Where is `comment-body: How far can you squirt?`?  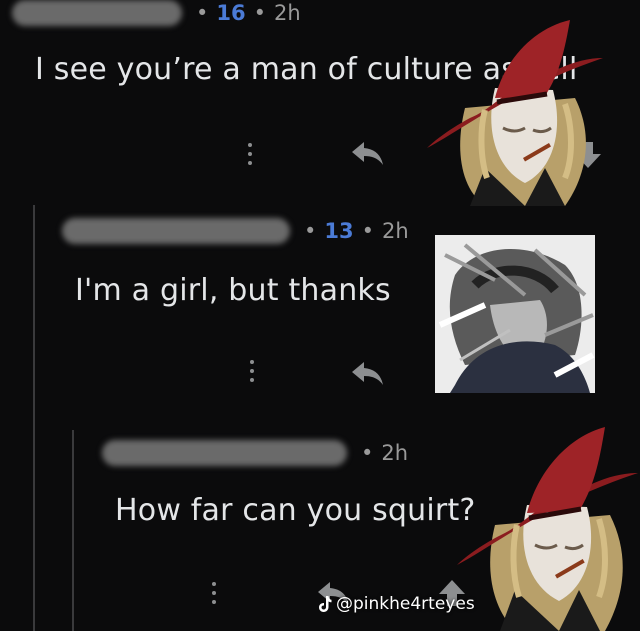
comment-body: How far can you squirt? is located at coordinates (295, 510).